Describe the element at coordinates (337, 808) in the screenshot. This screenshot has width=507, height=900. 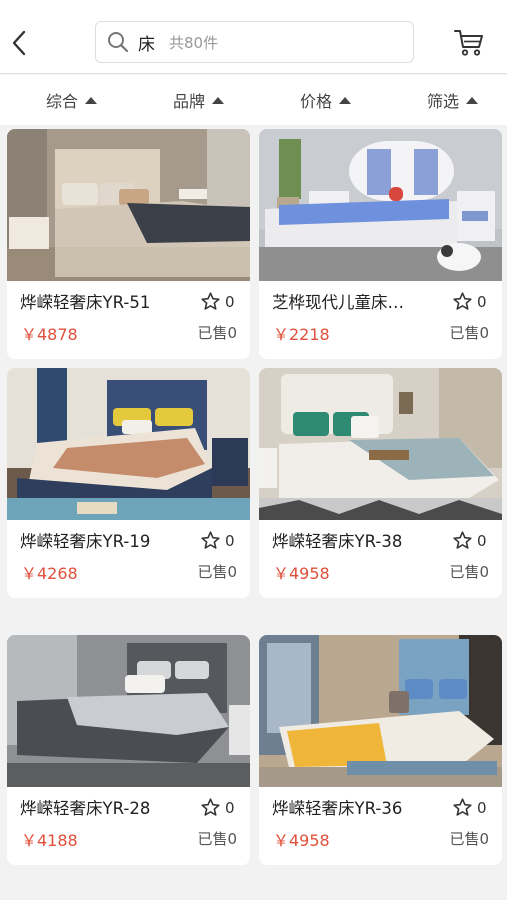
I see `product-name: 烨嵘轻奢床YR-36` at that location.